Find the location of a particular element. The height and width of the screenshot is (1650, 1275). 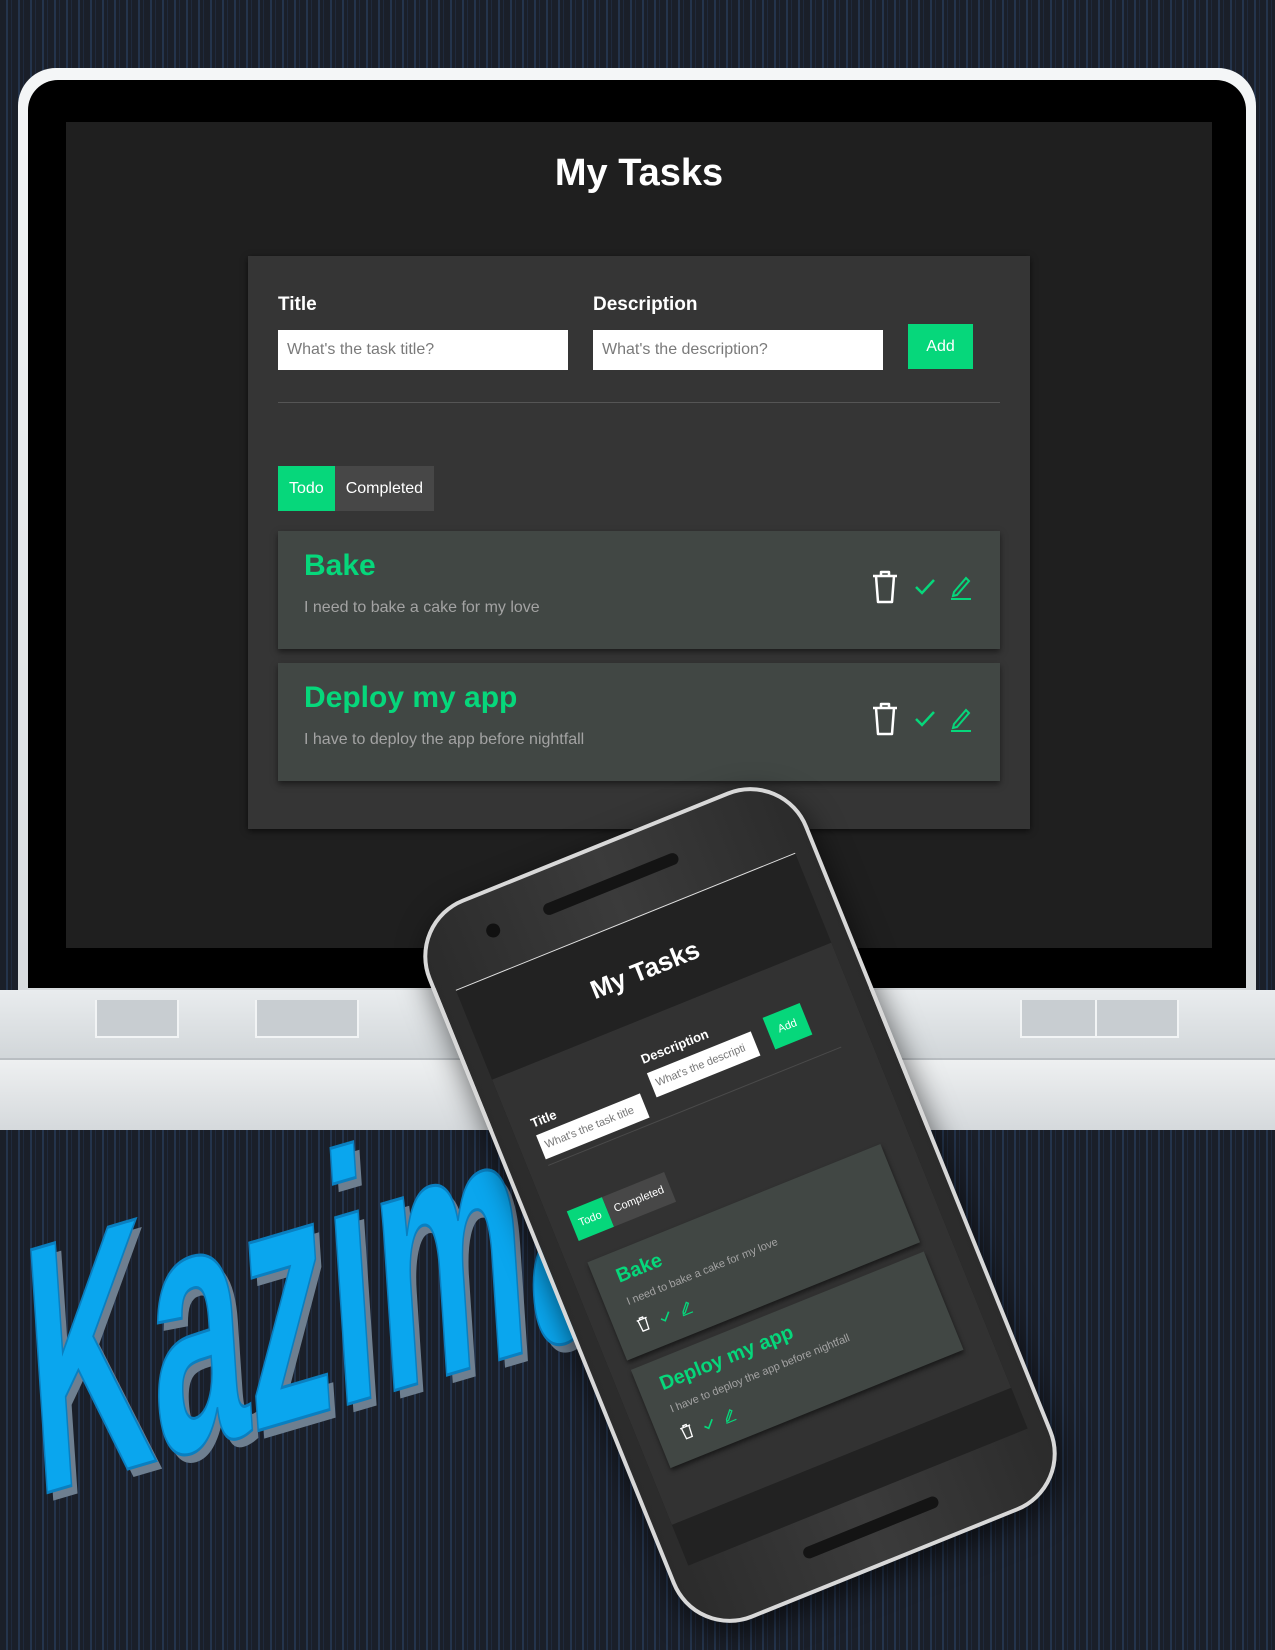

title-input is located at coordinates (423, 350).